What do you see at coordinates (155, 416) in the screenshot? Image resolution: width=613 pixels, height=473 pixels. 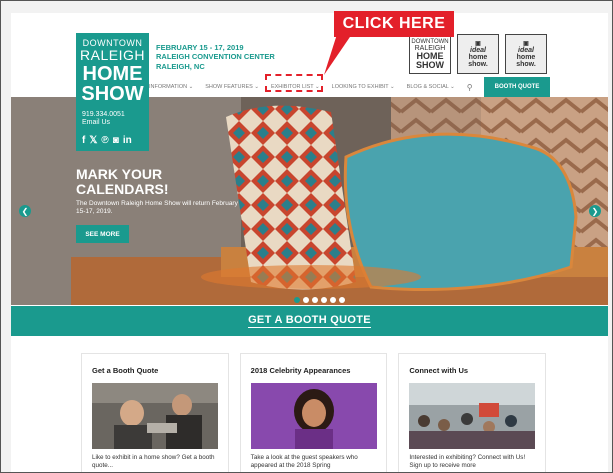 I see `card-image-booth` at bounding box center [155, 416].